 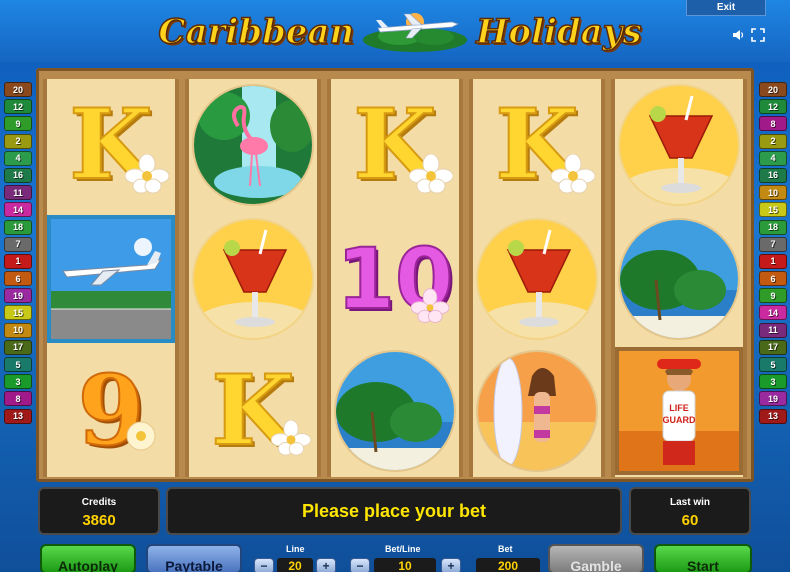 I want to click on last-win-value: 60, so click(x=690, y=520).